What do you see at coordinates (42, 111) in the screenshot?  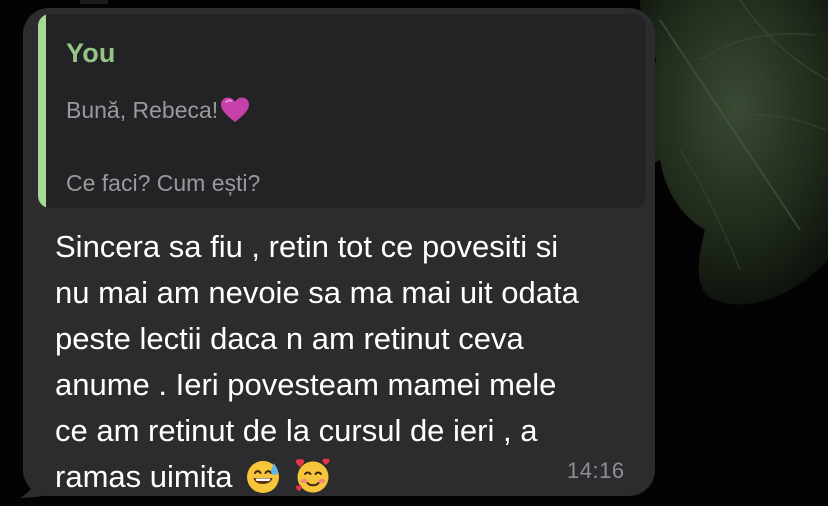 I see `reply-accent-bar` at bounding box center [42, 111].